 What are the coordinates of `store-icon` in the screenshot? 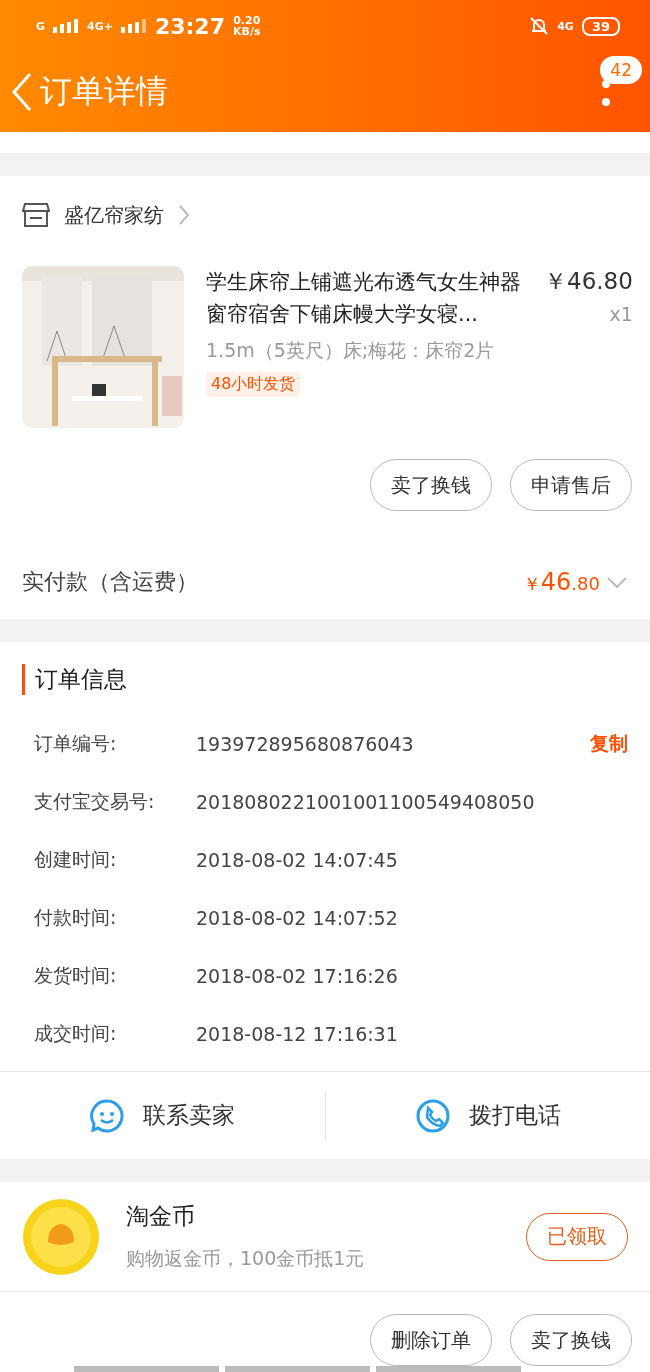 It's located at (36, 215).